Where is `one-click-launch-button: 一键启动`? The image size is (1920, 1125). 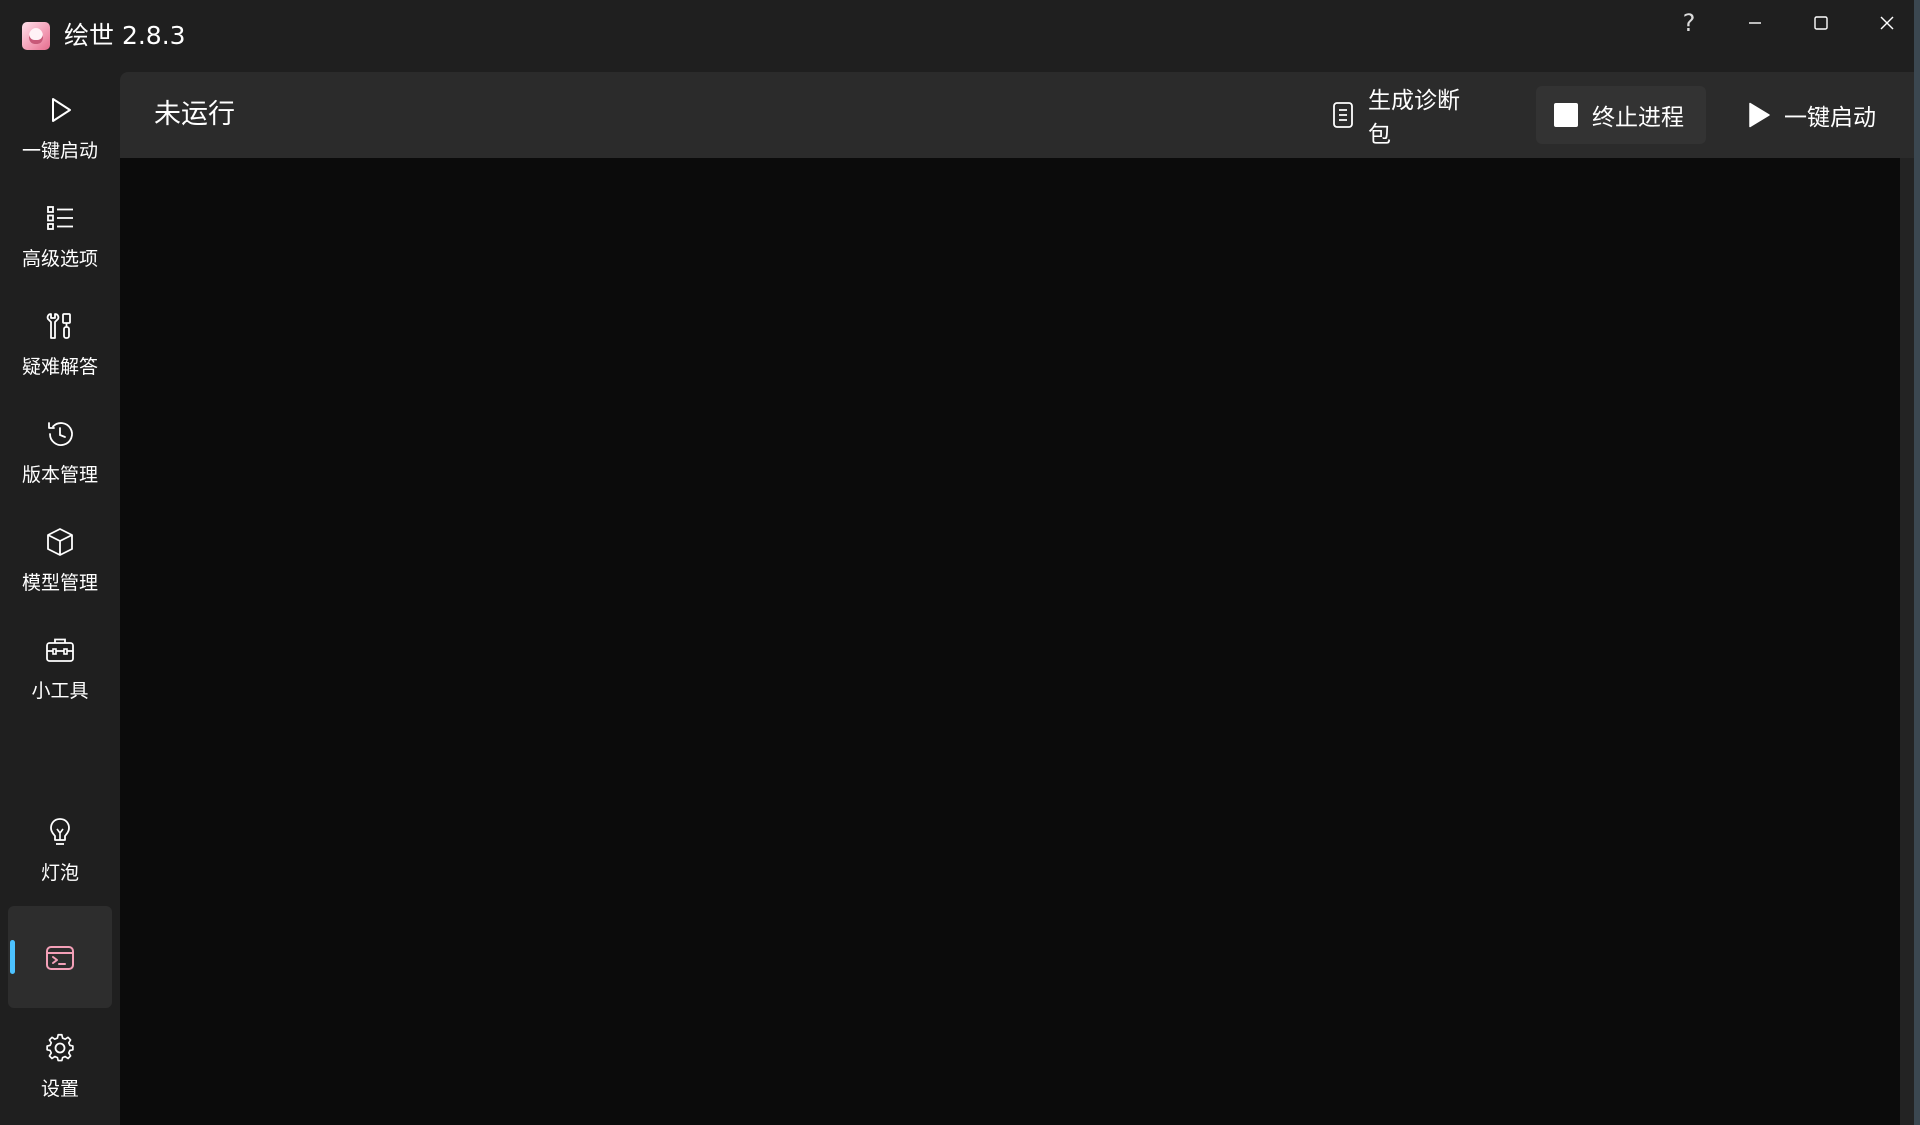 one-click-launch-button: 一键启动 is located at coordinates (1820, 115).